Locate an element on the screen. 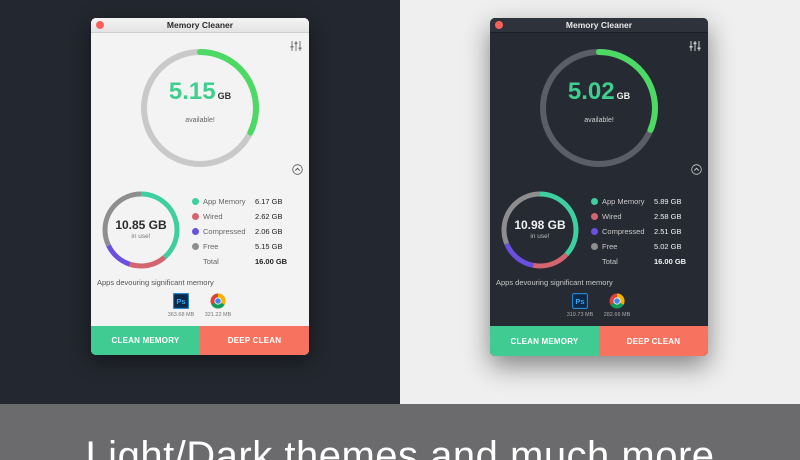 Image resolution: width=800 pixels, height=460 pixels. in-use-value: 10.85 GB is located at coordinates (141, 225).